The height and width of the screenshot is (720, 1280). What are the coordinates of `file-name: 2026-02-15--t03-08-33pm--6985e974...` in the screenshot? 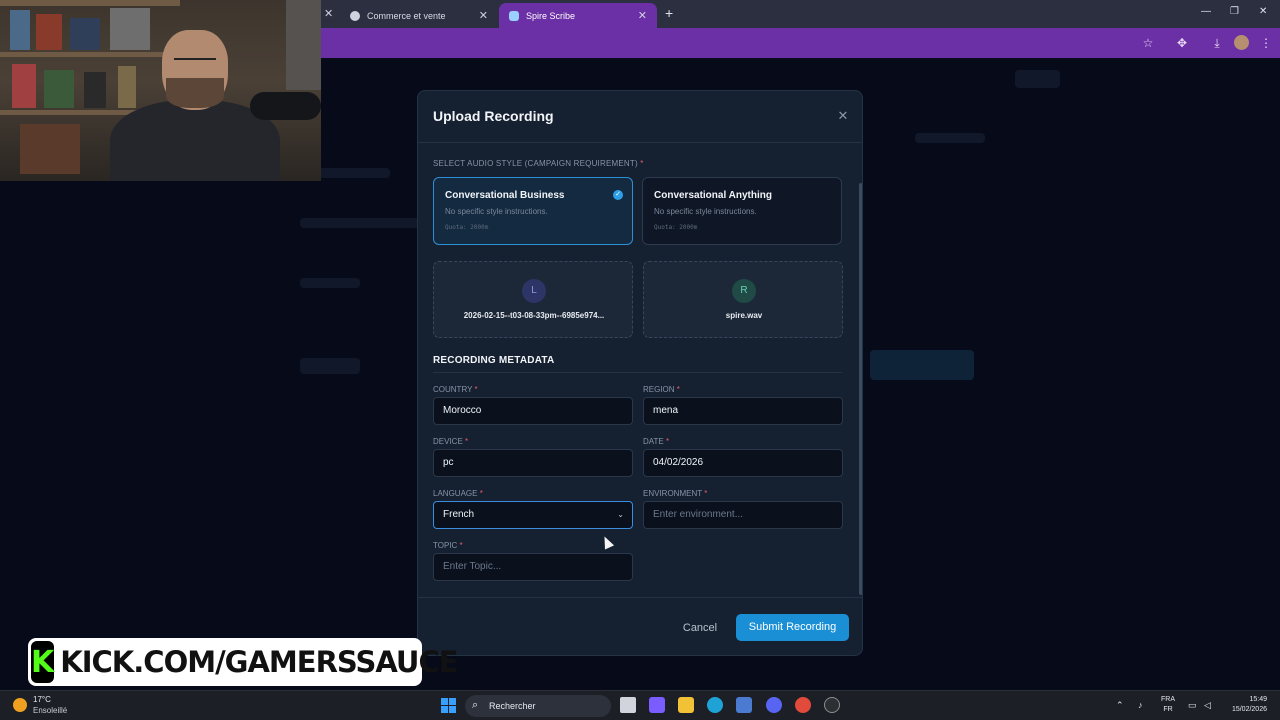 It's located at (534, 315).